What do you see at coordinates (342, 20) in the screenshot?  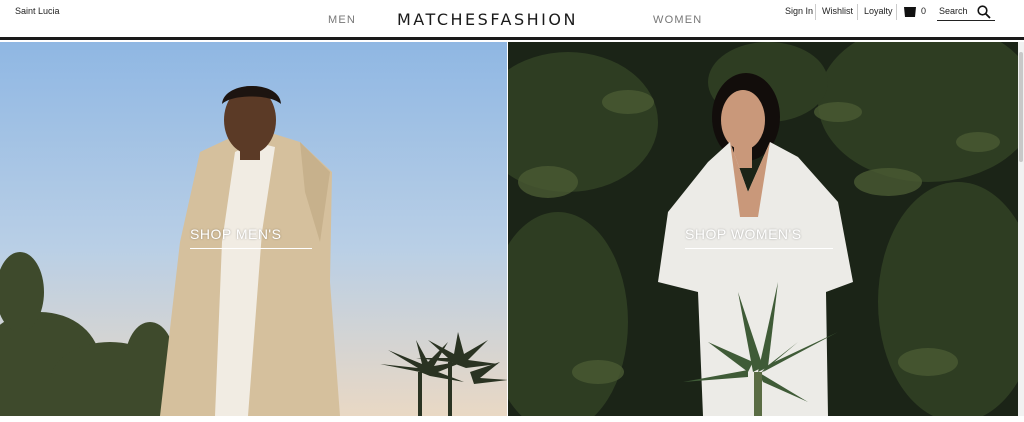 I see `nav-men: MEN` at bounding box center [342, 20].